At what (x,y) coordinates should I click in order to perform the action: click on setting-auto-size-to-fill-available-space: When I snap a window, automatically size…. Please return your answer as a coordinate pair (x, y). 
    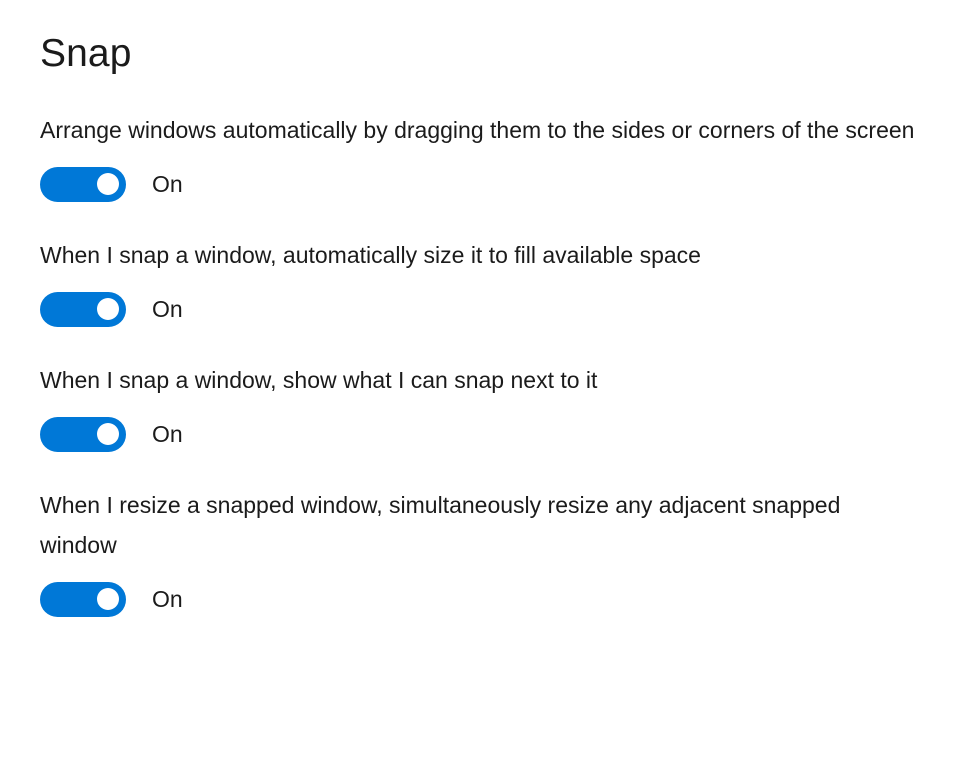
    Looking at the image, I should click on (484, 281).